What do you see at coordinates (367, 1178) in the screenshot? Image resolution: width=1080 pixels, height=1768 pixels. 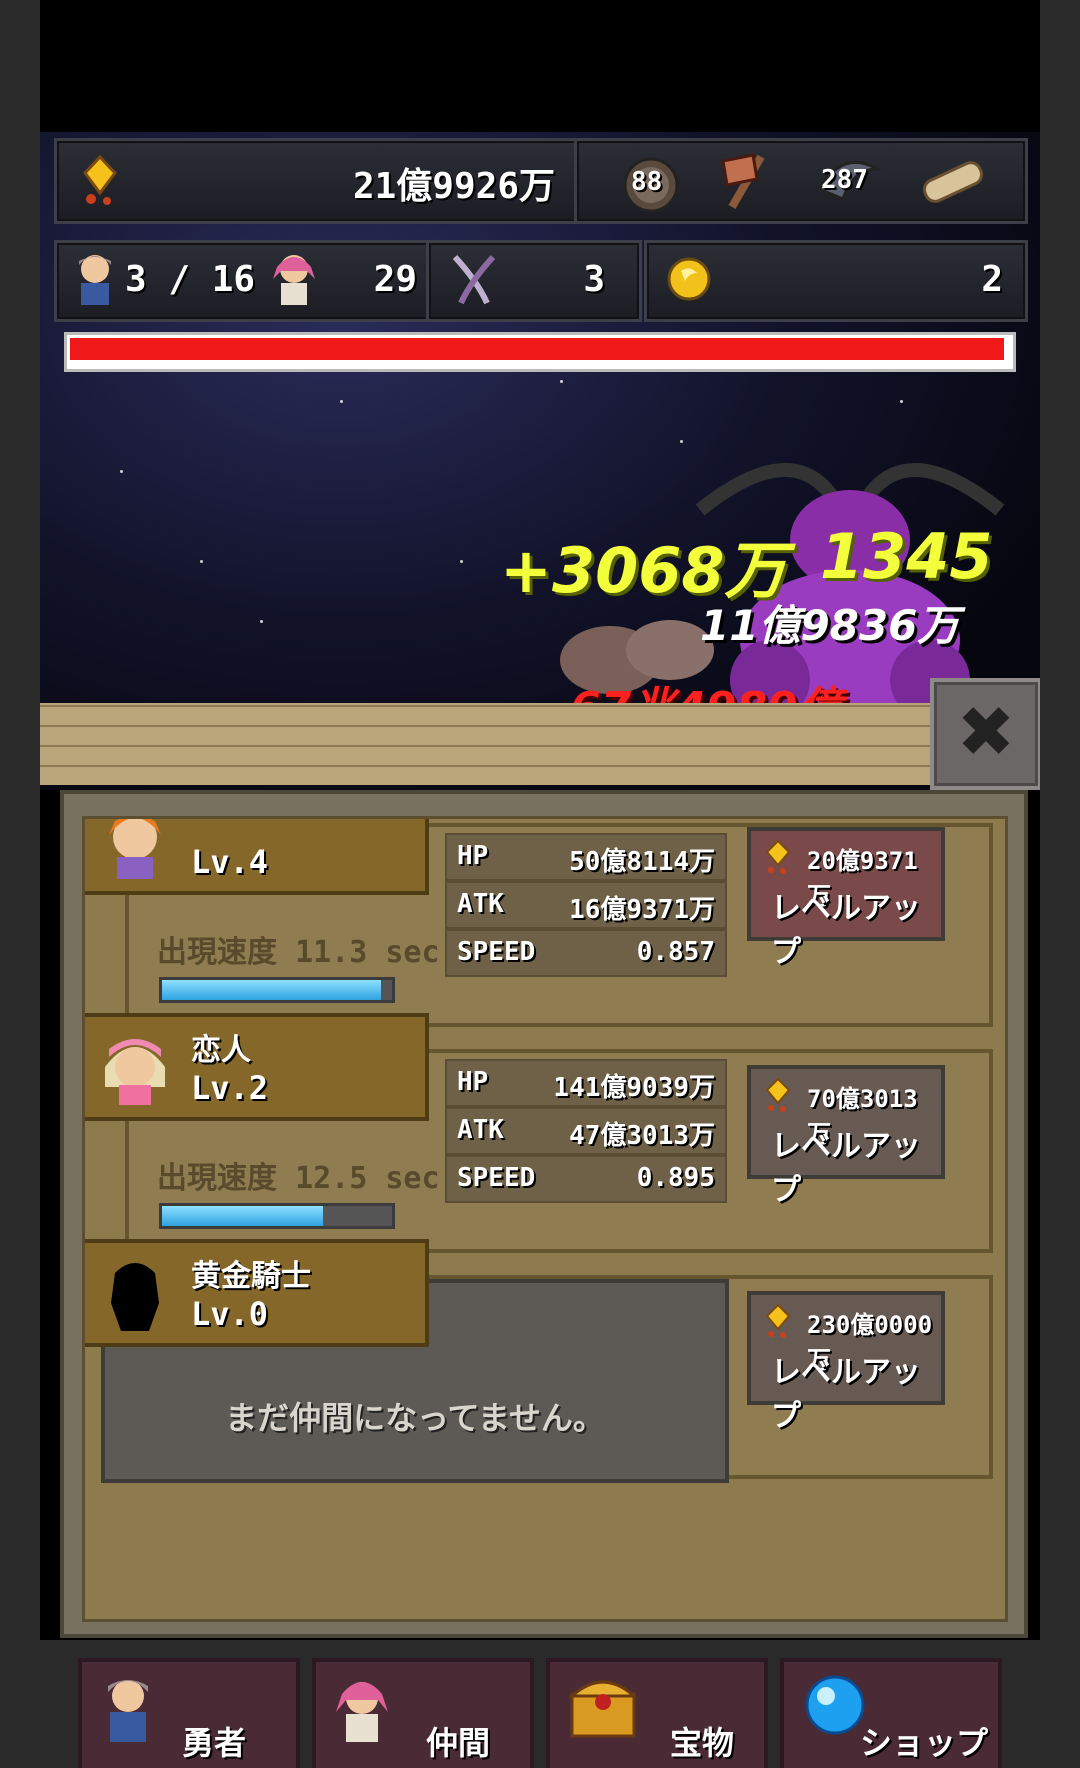 I see `spawn-value: 12.5 sec` at bounding box center [367, 1178].